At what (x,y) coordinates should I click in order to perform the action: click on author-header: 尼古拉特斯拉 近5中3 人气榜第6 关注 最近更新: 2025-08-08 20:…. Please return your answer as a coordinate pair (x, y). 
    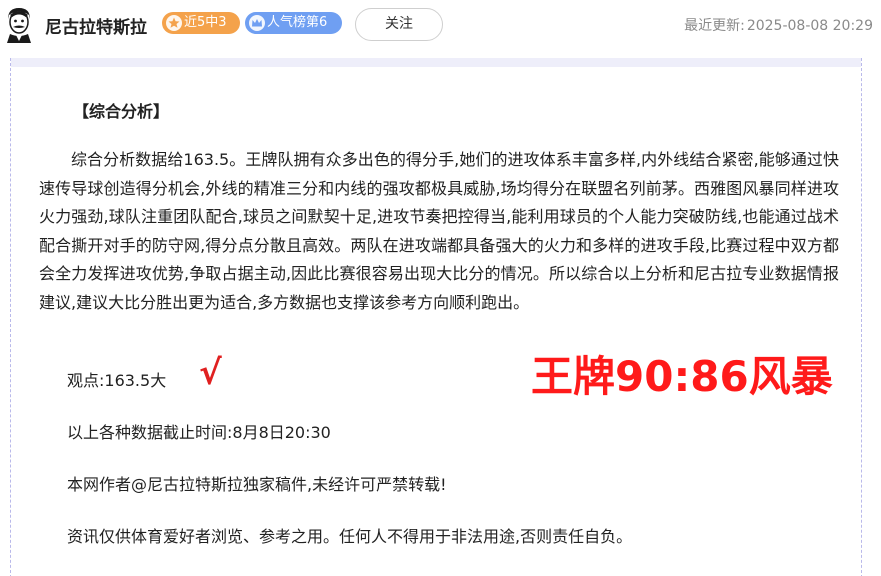
    Looking at the image, I should click on (440, 26).